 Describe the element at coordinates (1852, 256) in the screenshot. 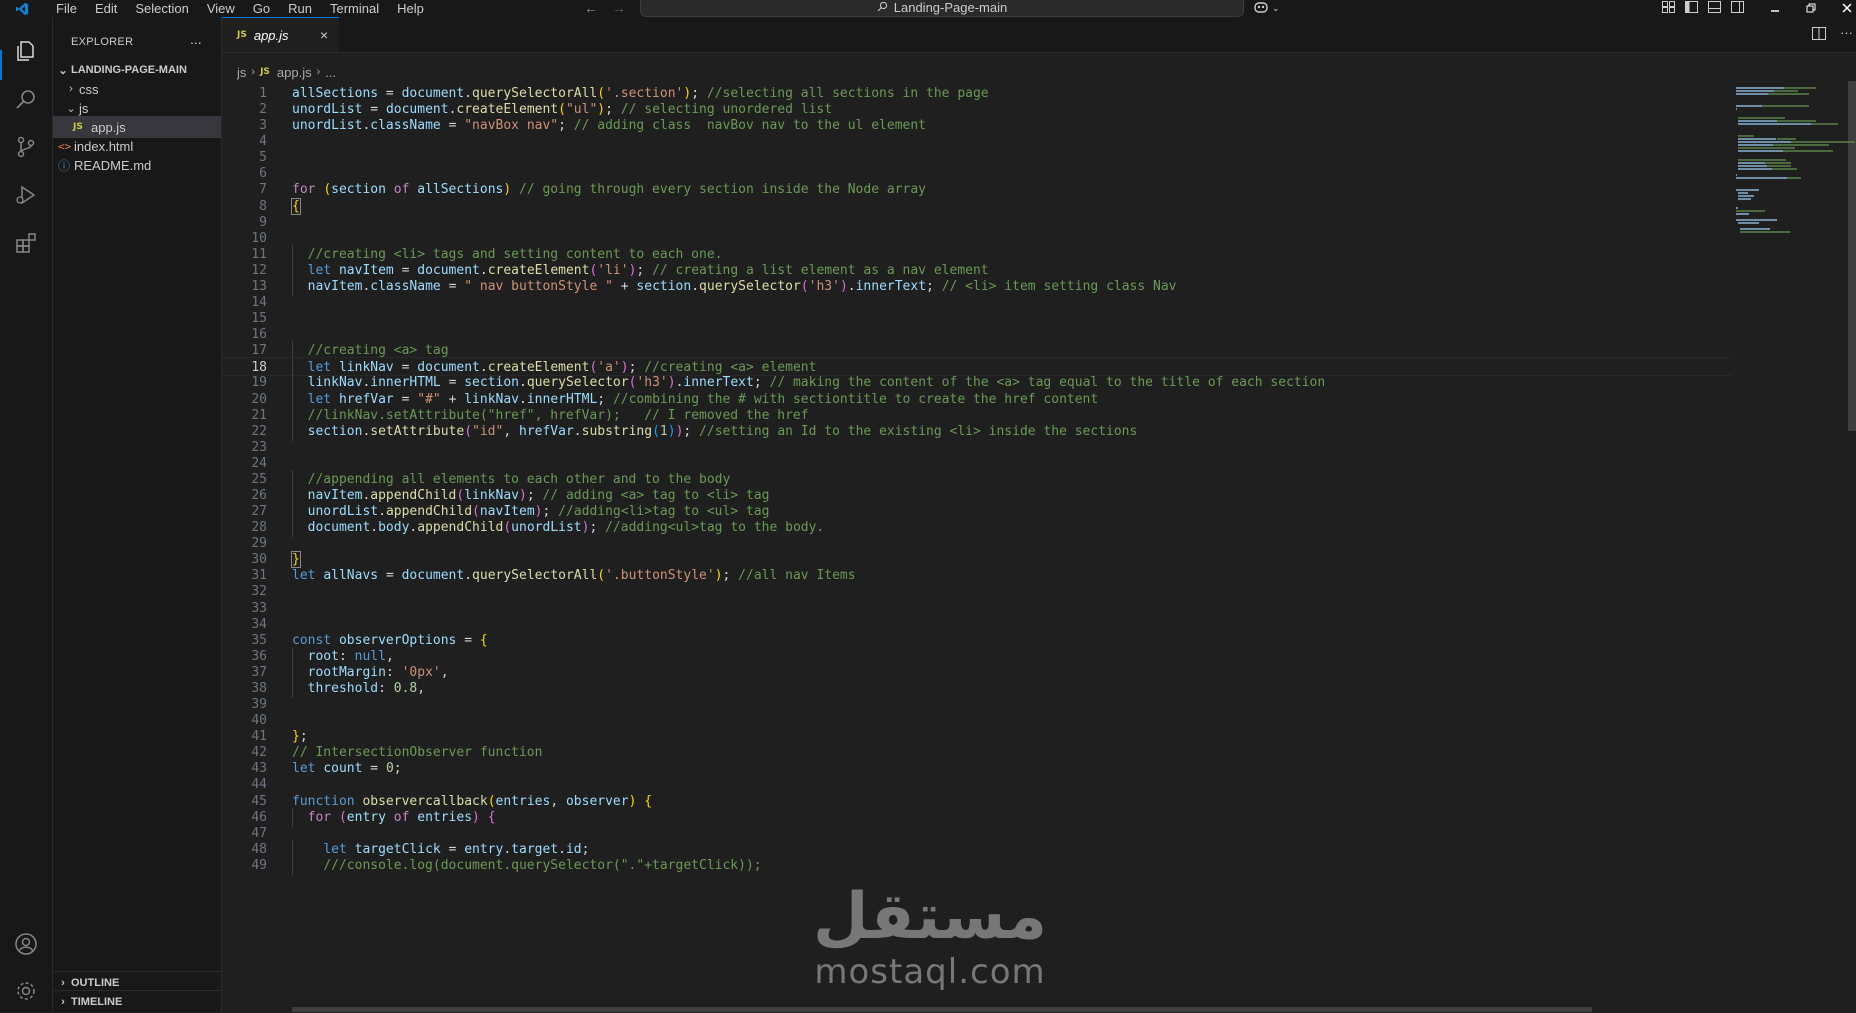

I see `vertical-scrollbar` at that location.